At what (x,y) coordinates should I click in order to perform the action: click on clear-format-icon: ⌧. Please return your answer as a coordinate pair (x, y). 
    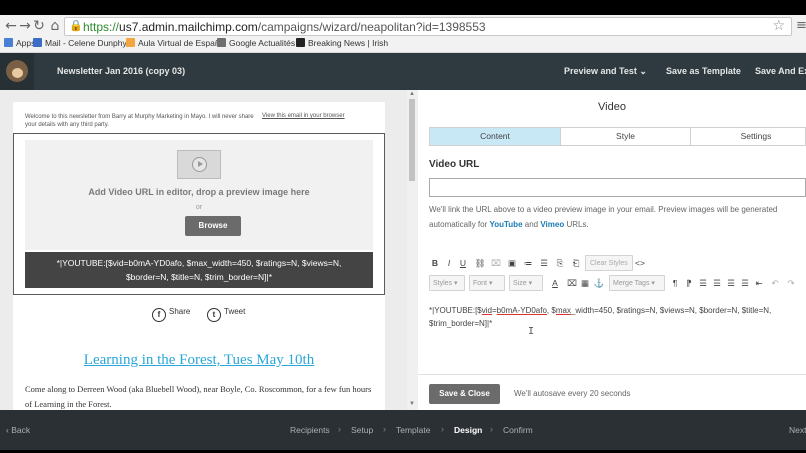
    Looking at the image, I should click on (572, 283).